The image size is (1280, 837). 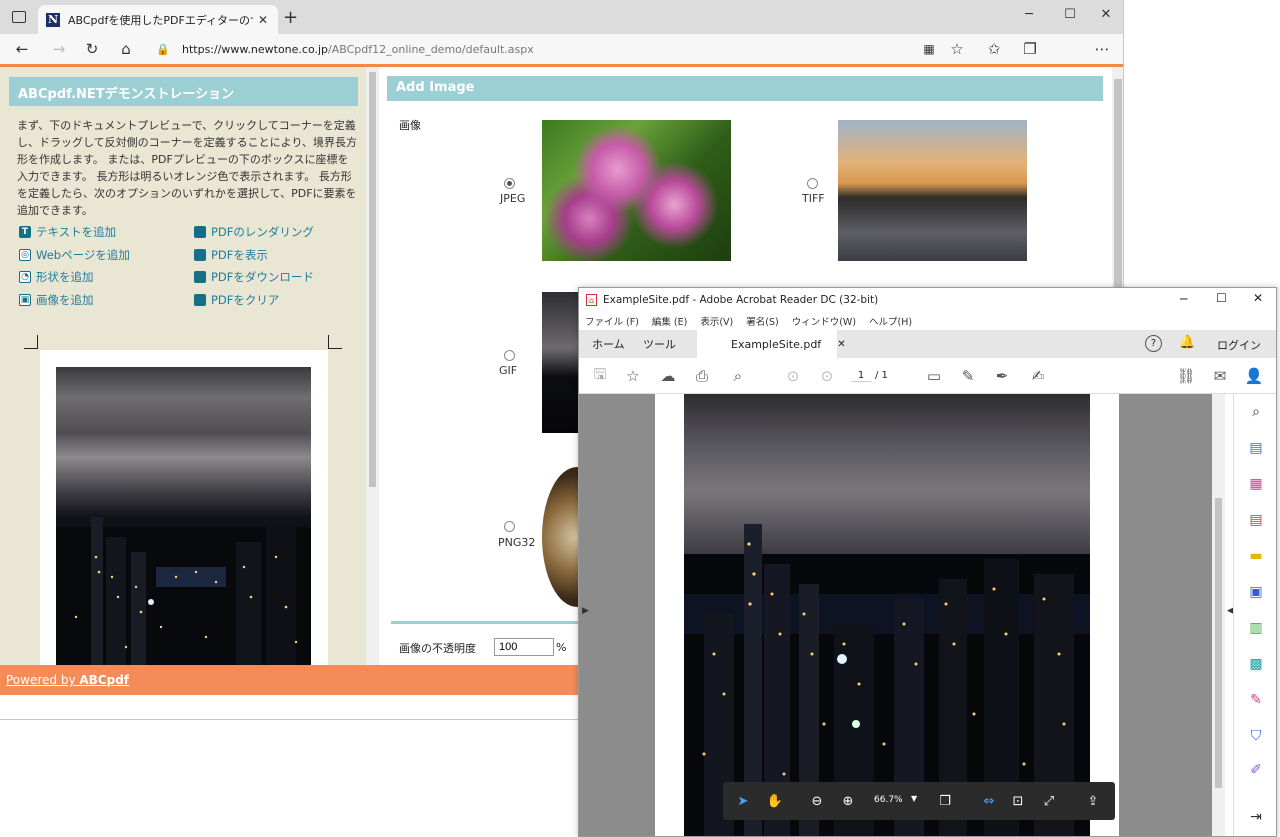 I want to click on fill-sign-tool-icon: ✎, so click(x=1256, y=700).